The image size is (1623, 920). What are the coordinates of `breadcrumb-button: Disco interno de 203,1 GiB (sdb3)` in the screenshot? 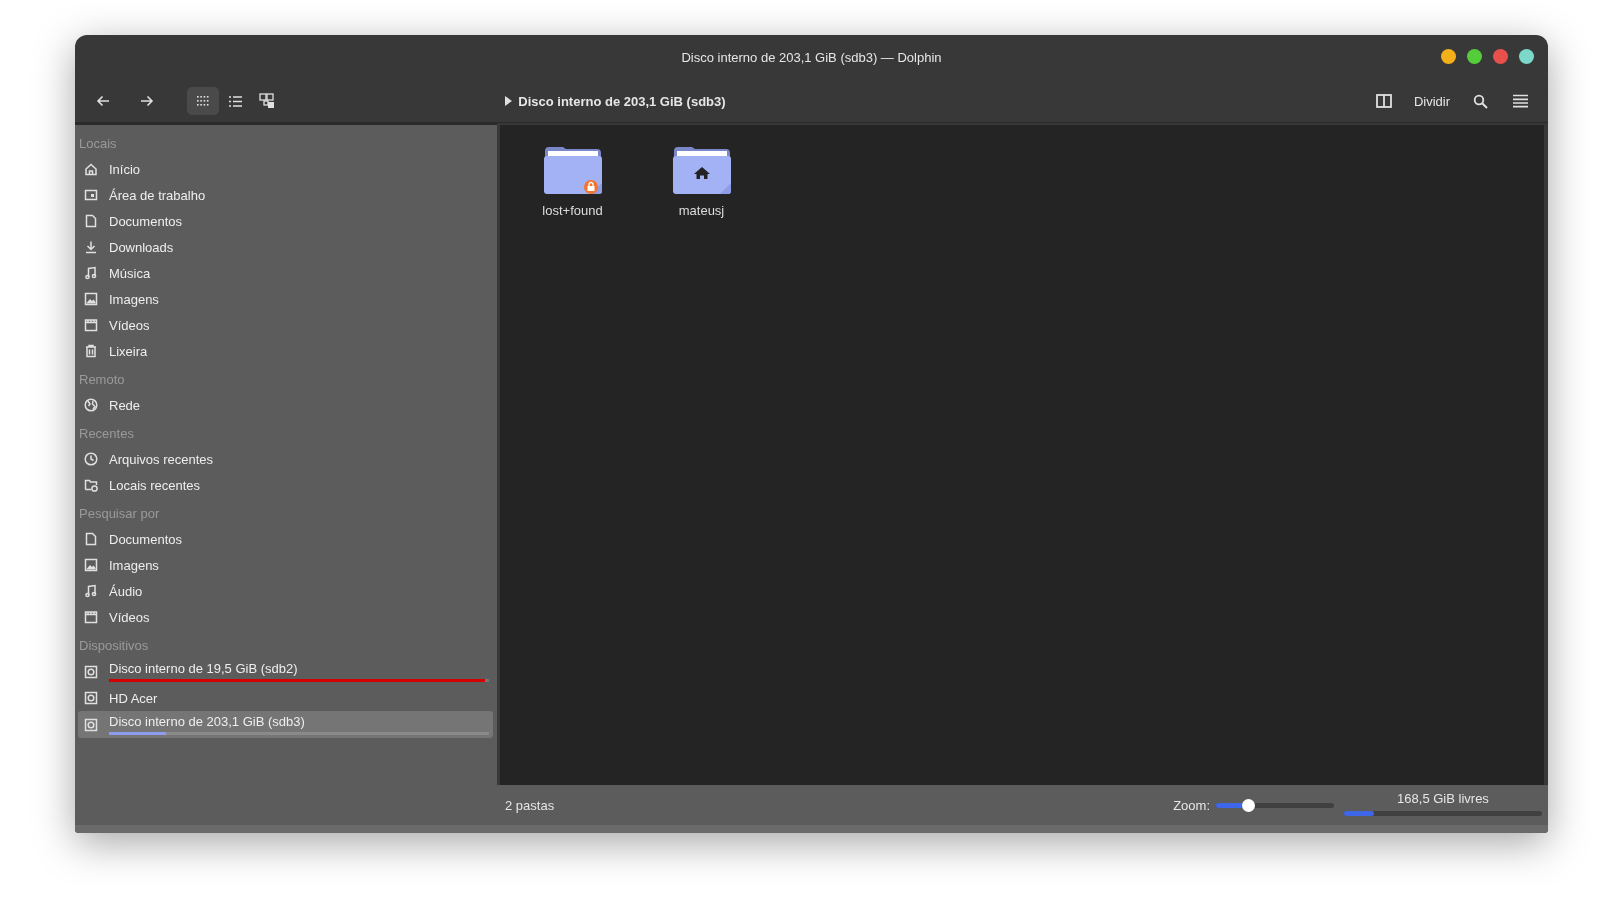 It's located at (615, 101).